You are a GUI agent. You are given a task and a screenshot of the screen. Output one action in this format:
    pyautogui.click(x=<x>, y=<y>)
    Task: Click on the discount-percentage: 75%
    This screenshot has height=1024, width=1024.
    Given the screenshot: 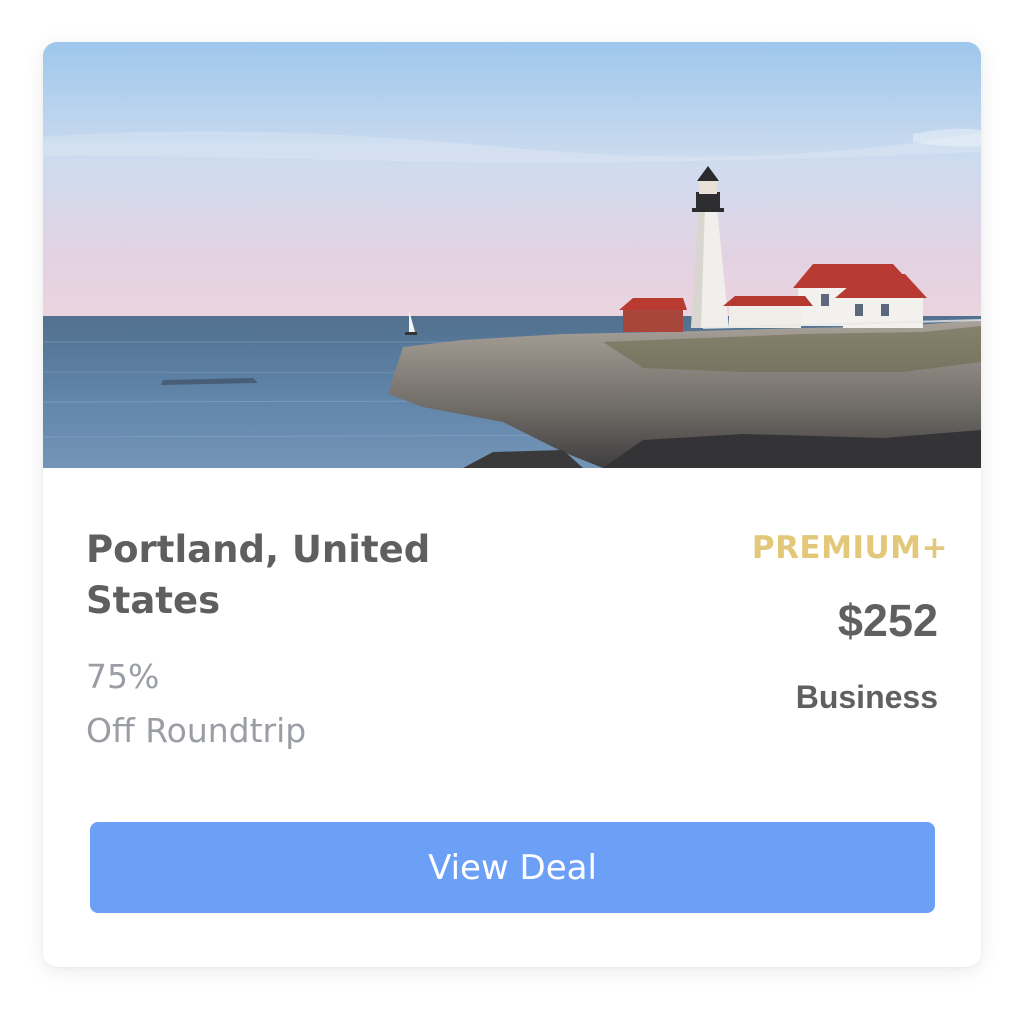 What is the action you would take?
    pyautogui.click(x=123, y=676)
    